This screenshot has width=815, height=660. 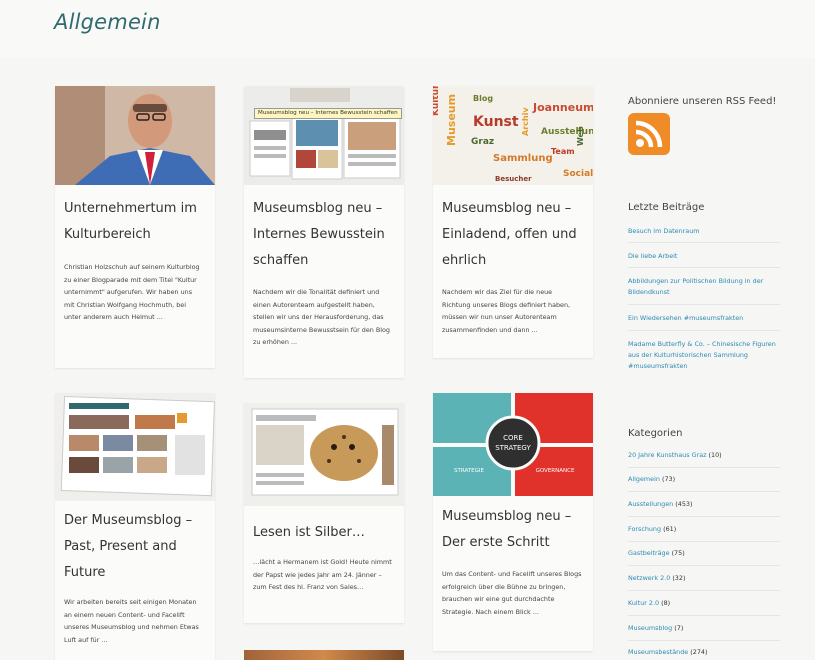 I want to click on website-image, so click(x=135, y=447).